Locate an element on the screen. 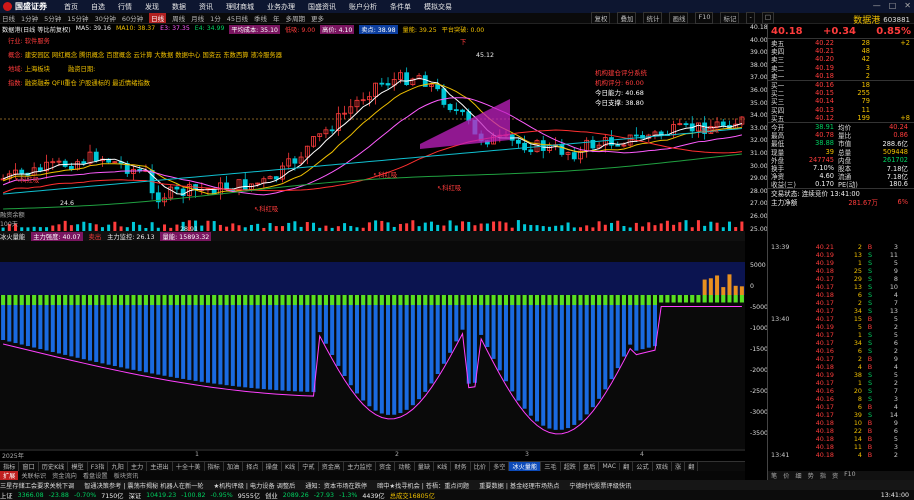  ext-tab-4: 板块资讯 is located at coordinates (126, 475).